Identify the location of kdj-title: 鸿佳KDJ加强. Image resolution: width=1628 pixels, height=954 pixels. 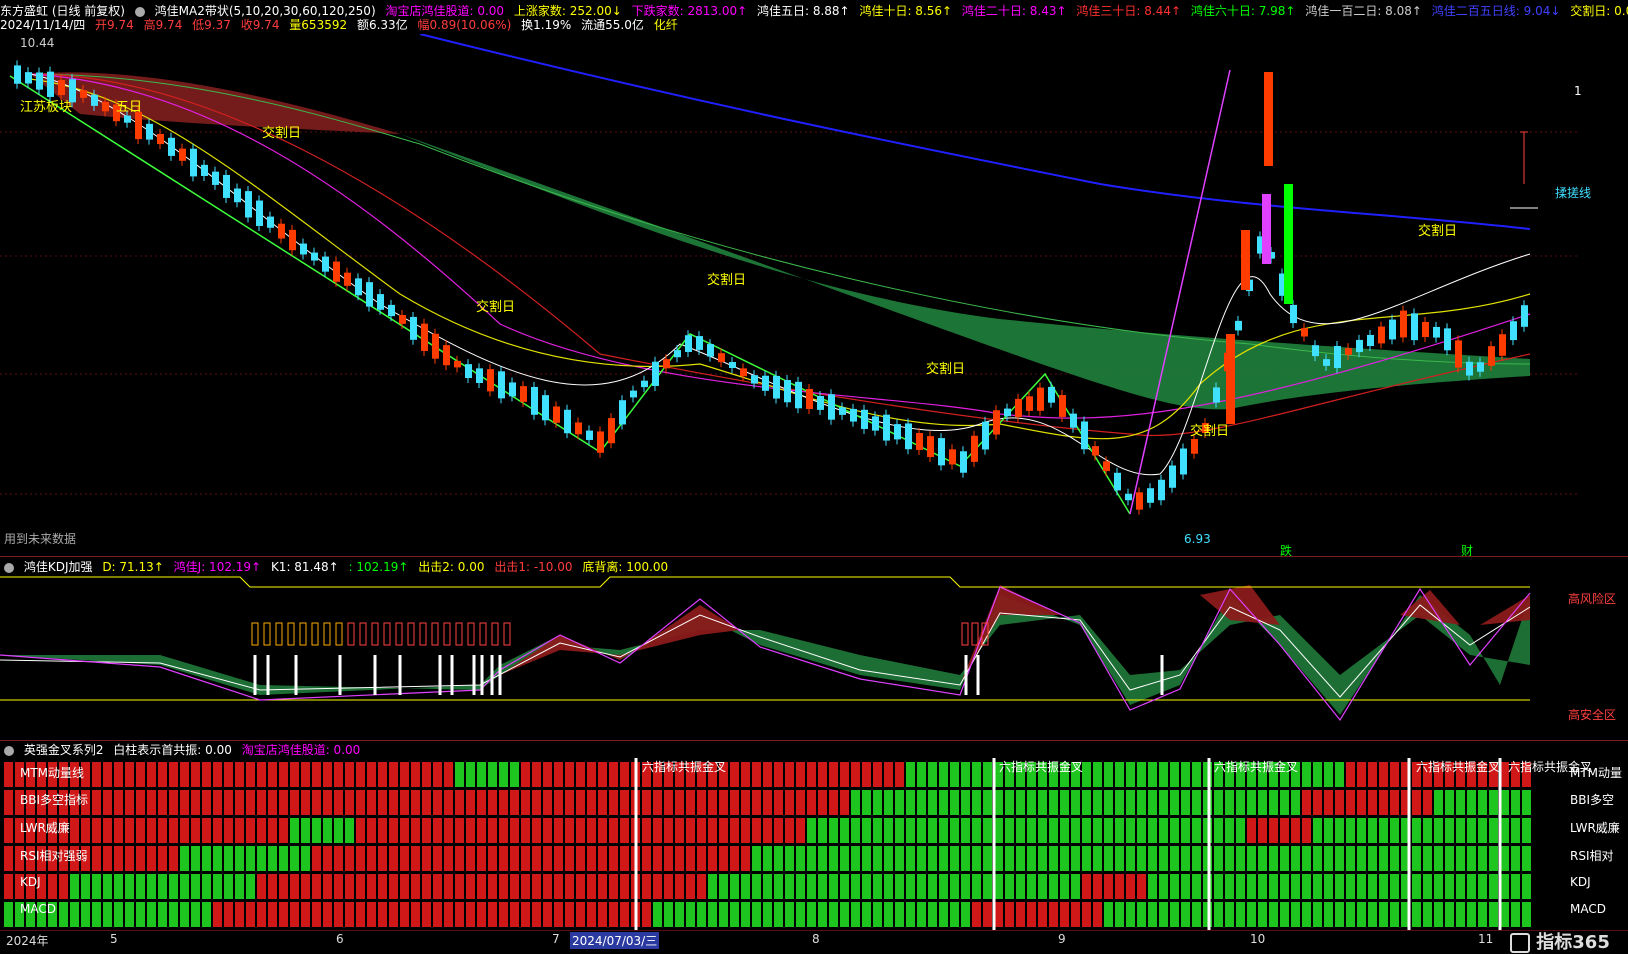
(58, 567).